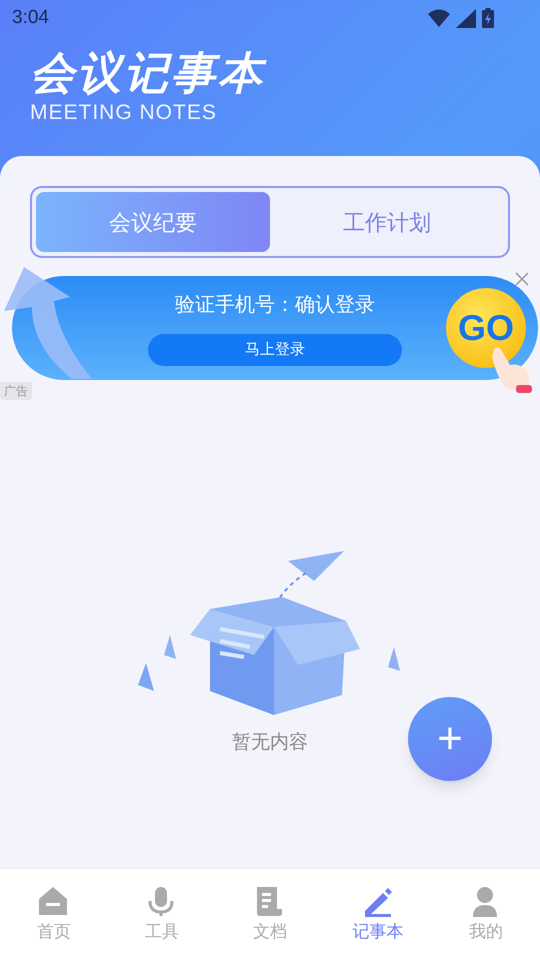 The width and height of the screenshot is (540, 960). I want to click on doc-icon, so click(270, 902).